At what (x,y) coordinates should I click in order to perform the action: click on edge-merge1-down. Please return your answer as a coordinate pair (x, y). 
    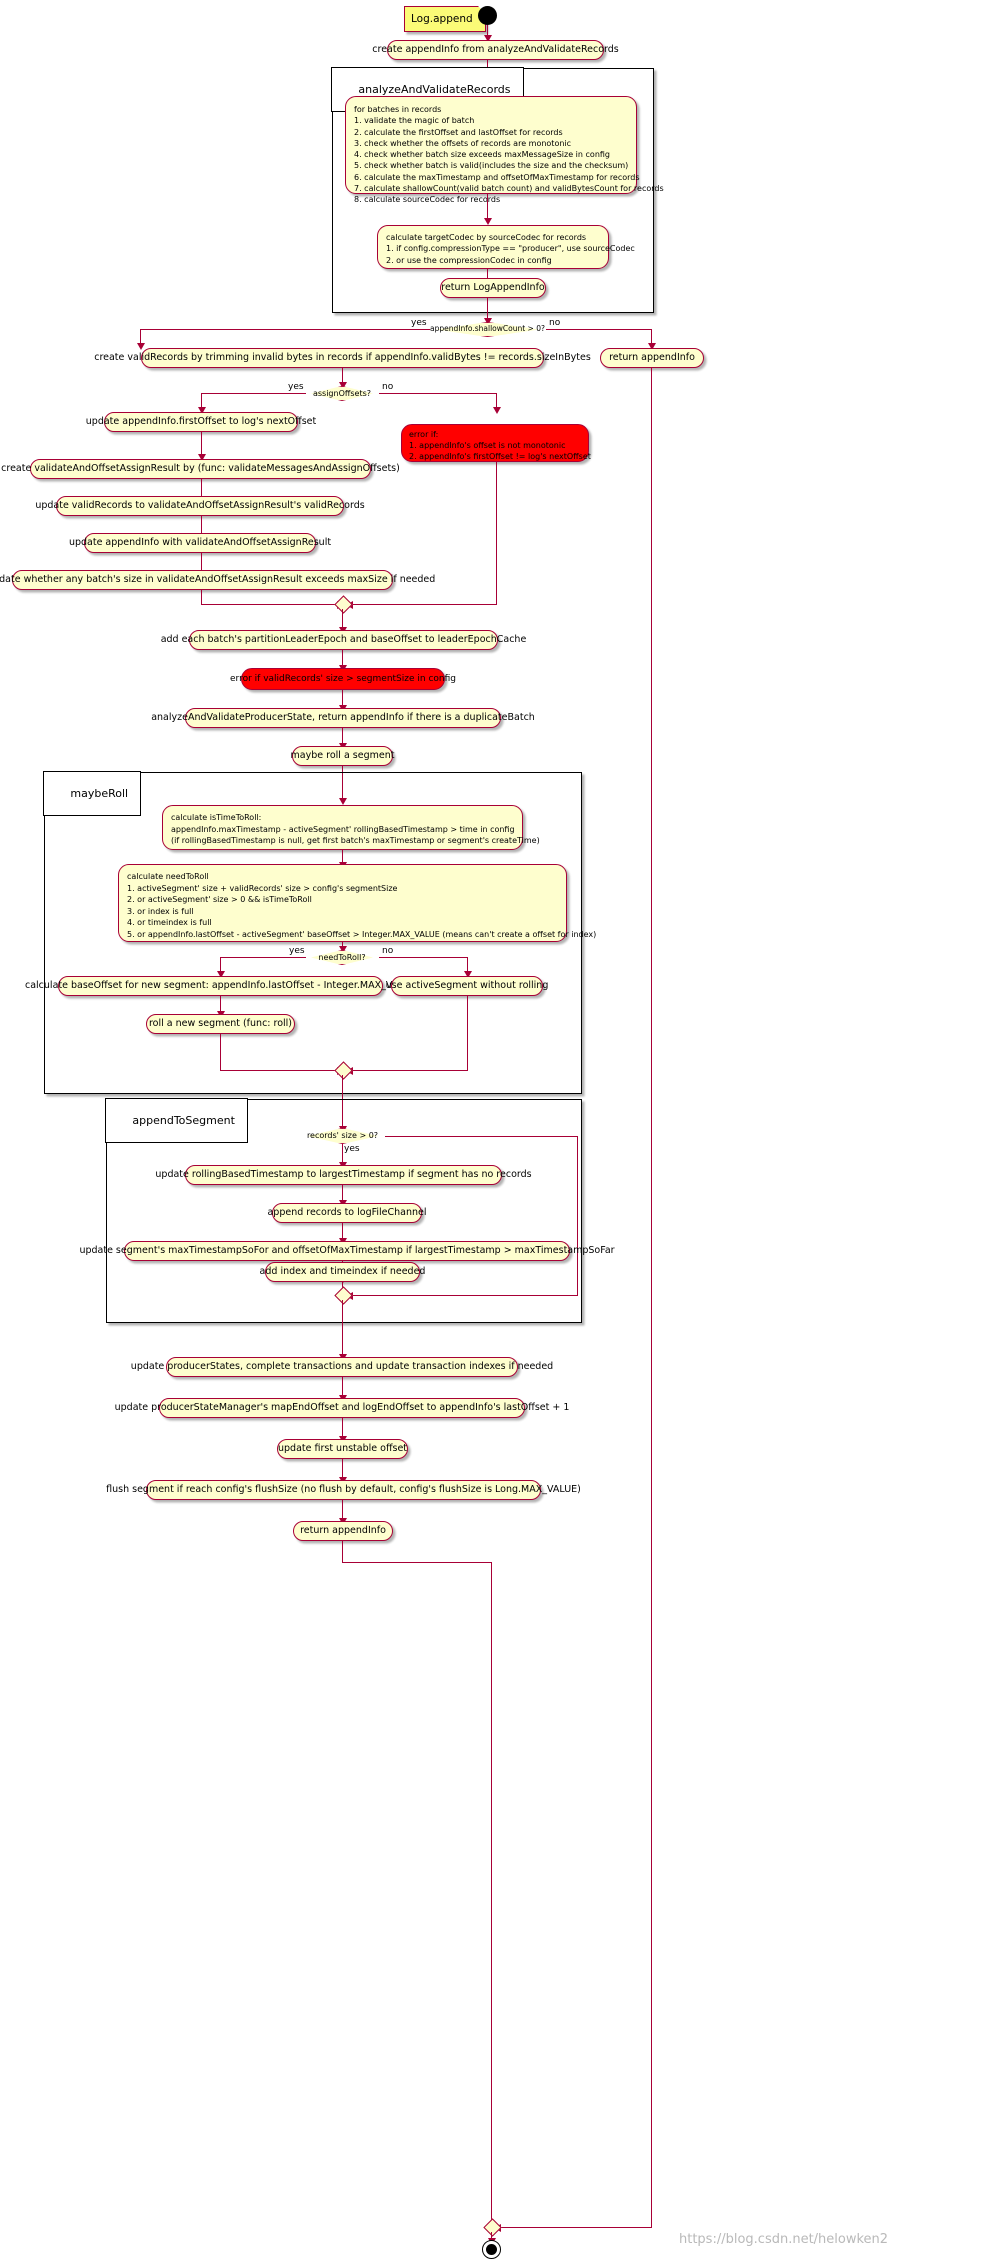
    Looking at the image, I should click on (343, 619).